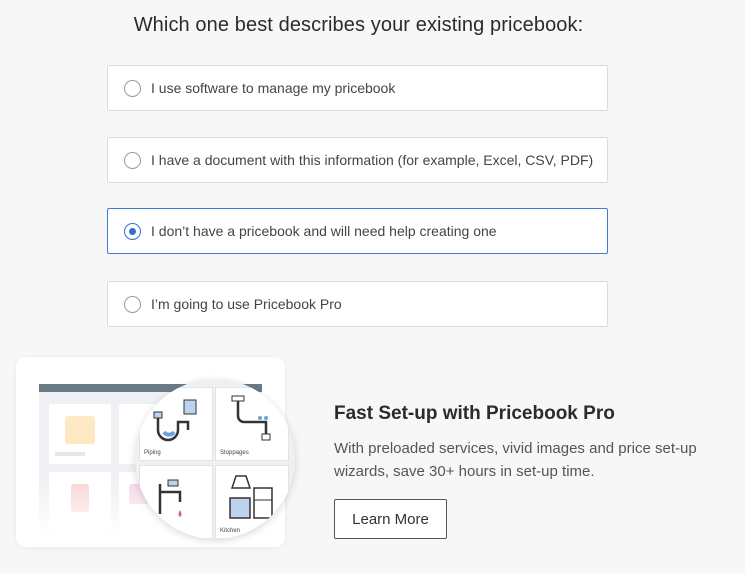 The height and width of the screenshot is (573, 745). Describe the element at coordinates (80, 434) in the screenshot. I see `preview-tile` at that location.